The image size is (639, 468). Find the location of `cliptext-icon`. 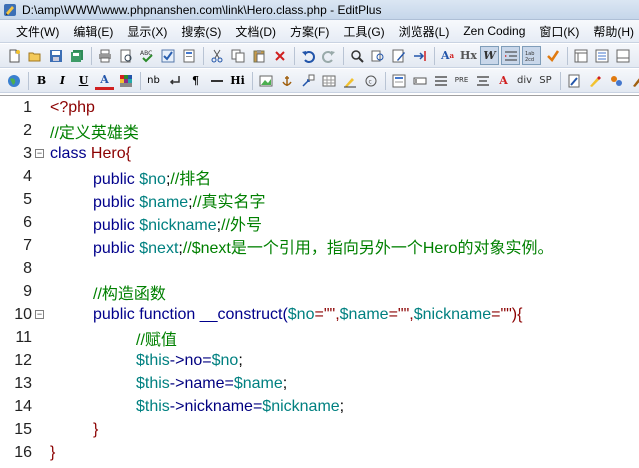

cliptext-icon is located at coordinates (580, 55).